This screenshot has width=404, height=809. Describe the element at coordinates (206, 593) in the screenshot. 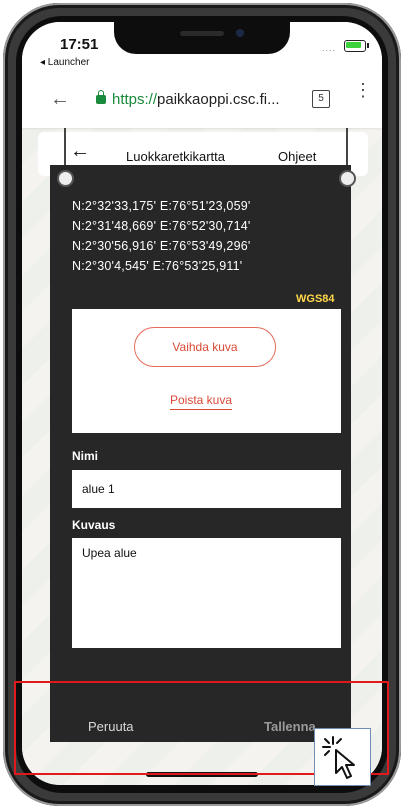

I see `description-field: Upea alue` at that location.